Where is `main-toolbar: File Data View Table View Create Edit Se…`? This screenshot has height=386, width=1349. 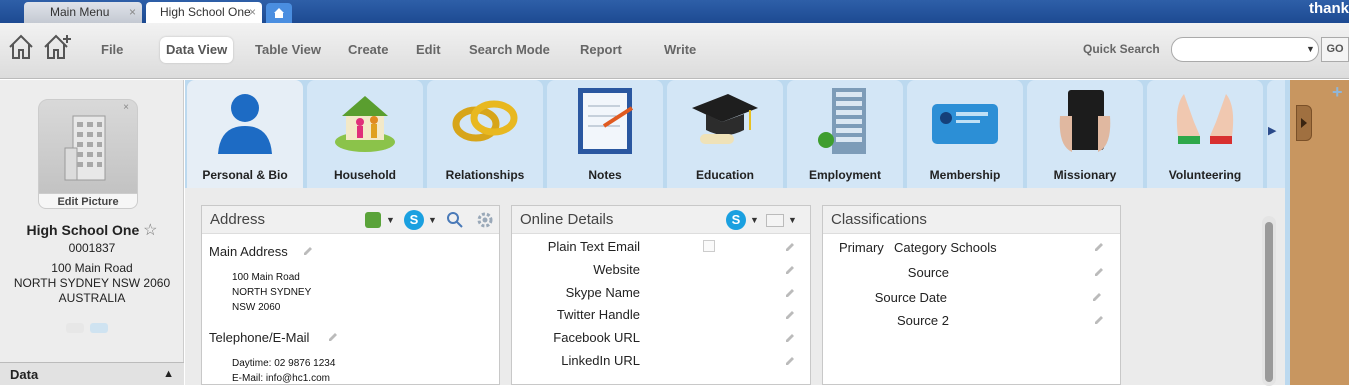 main-toolbar: File Data View Table View Create Edit Se… is located at coordinates (674, 51).